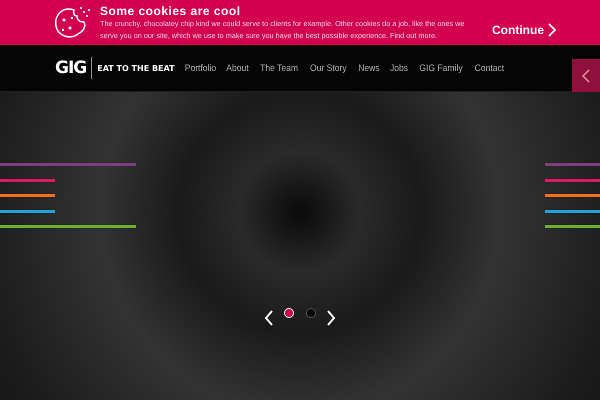 The image size is (600, 400). I want to click on nav-link: GIG Family, so click(440, 68).